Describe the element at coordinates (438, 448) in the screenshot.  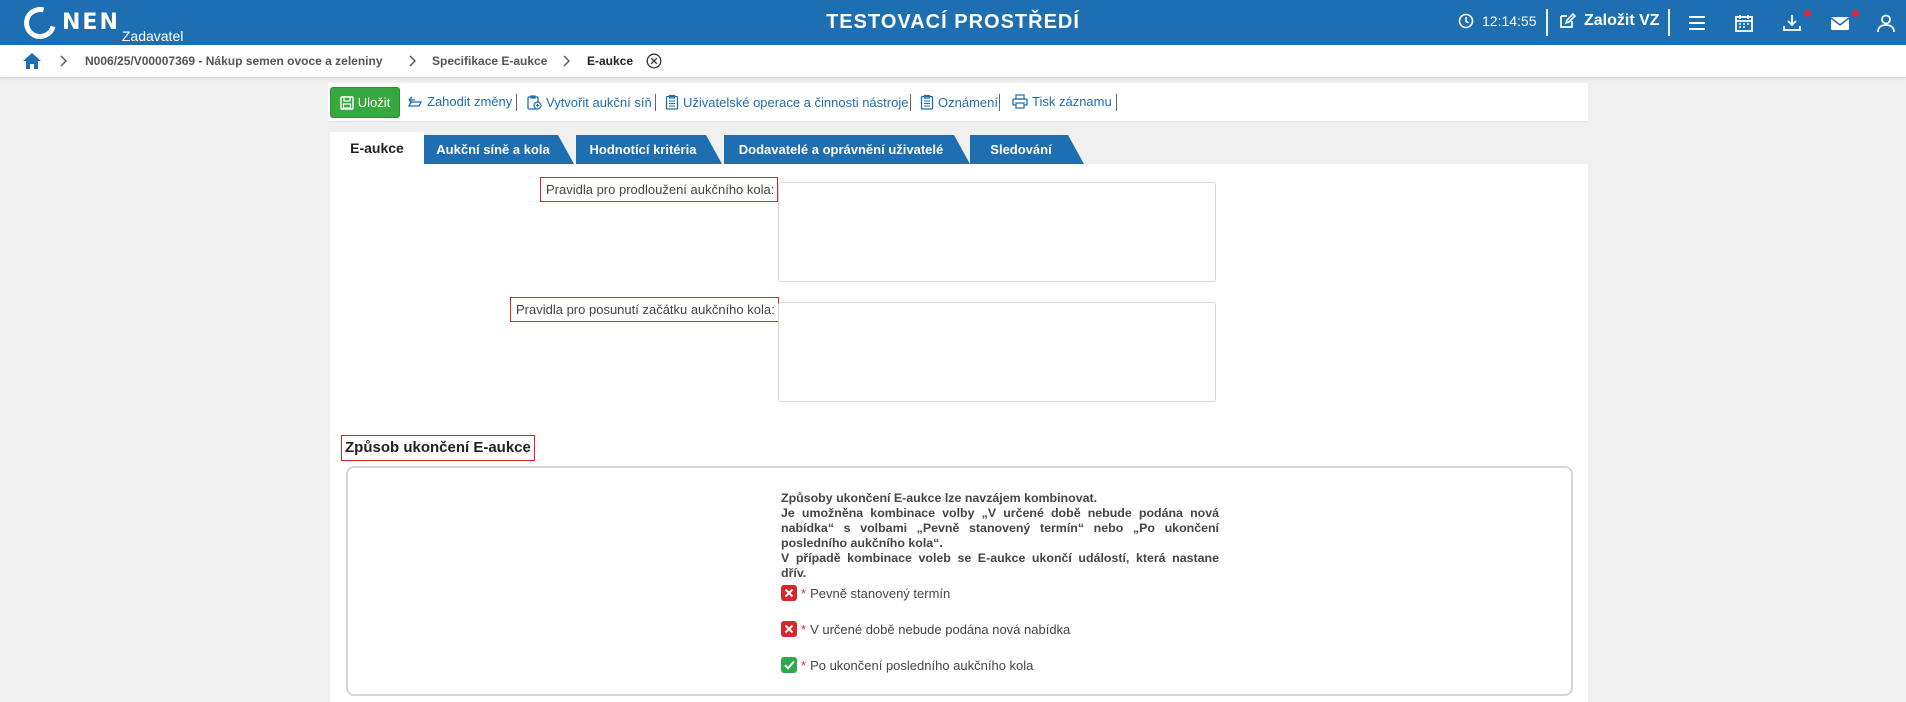
I see `auction-end-section-title: Způsob ukončení E-aukce` at that location.